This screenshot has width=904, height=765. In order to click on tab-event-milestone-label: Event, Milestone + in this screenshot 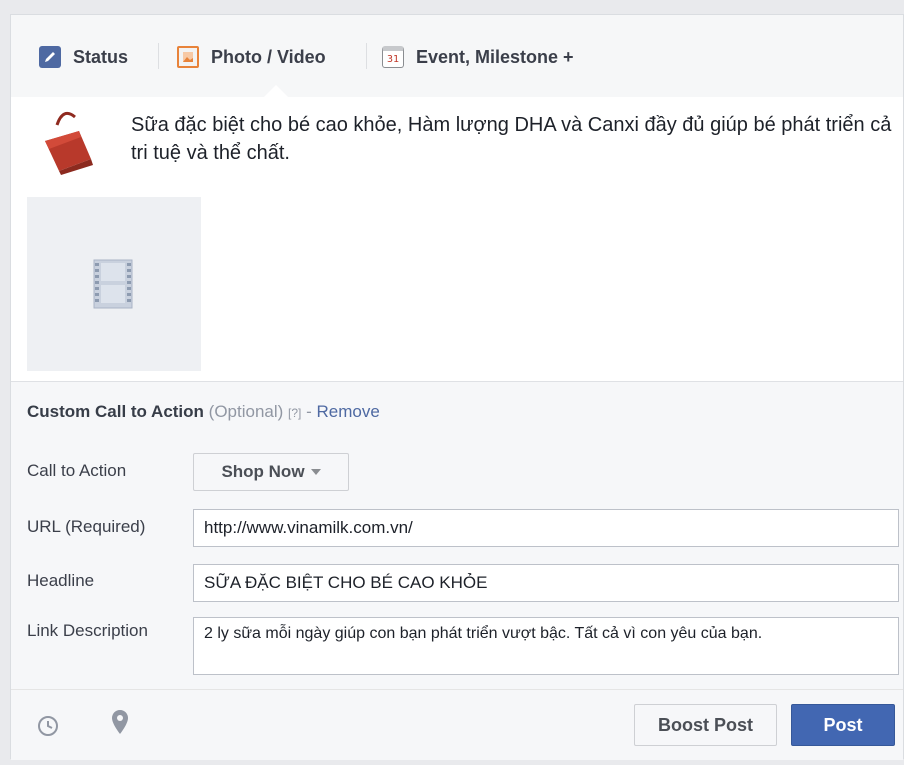, I will do `click(495, 56)`.